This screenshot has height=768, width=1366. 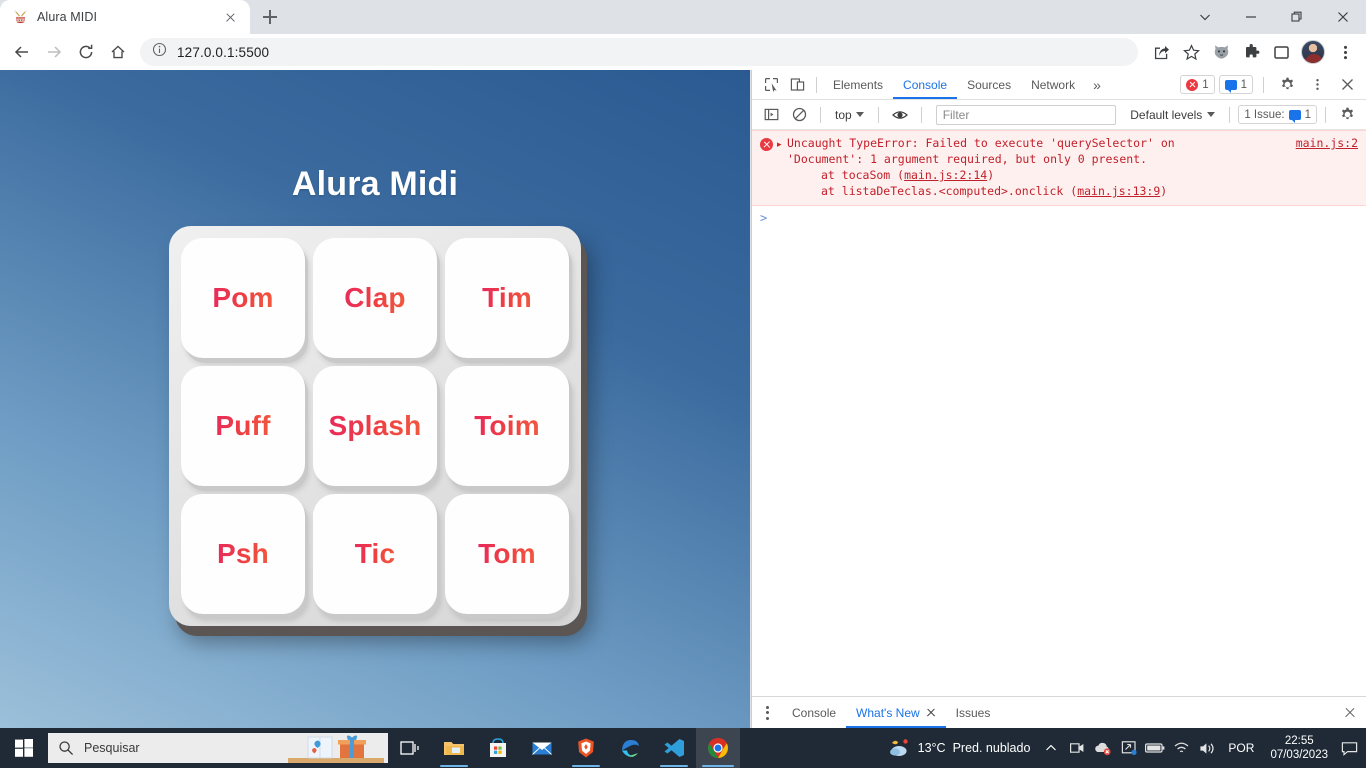 I want to click on drum-key-puff: Puff, so click(x=243, y=426).